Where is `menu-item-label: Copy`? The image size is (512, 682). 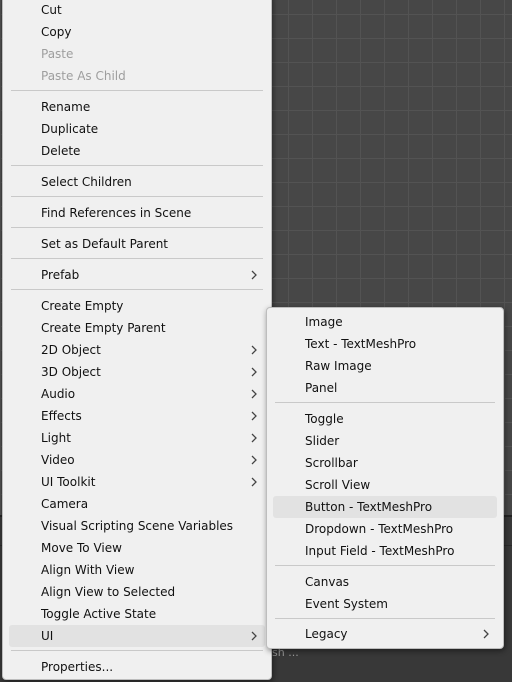 menu-item-label: Copy is located at coordinates (56, 32).